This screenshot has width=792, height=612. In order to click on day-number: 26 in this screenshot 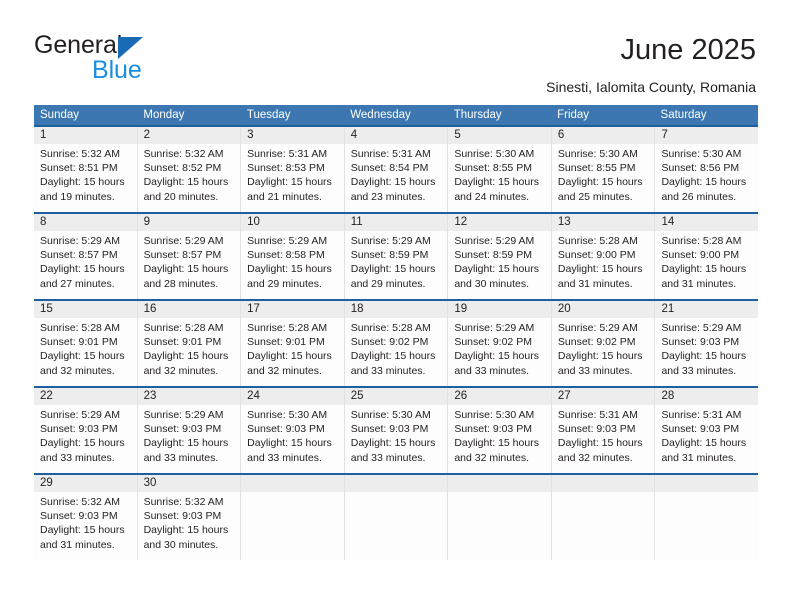, I will do `click(499, 396)`.